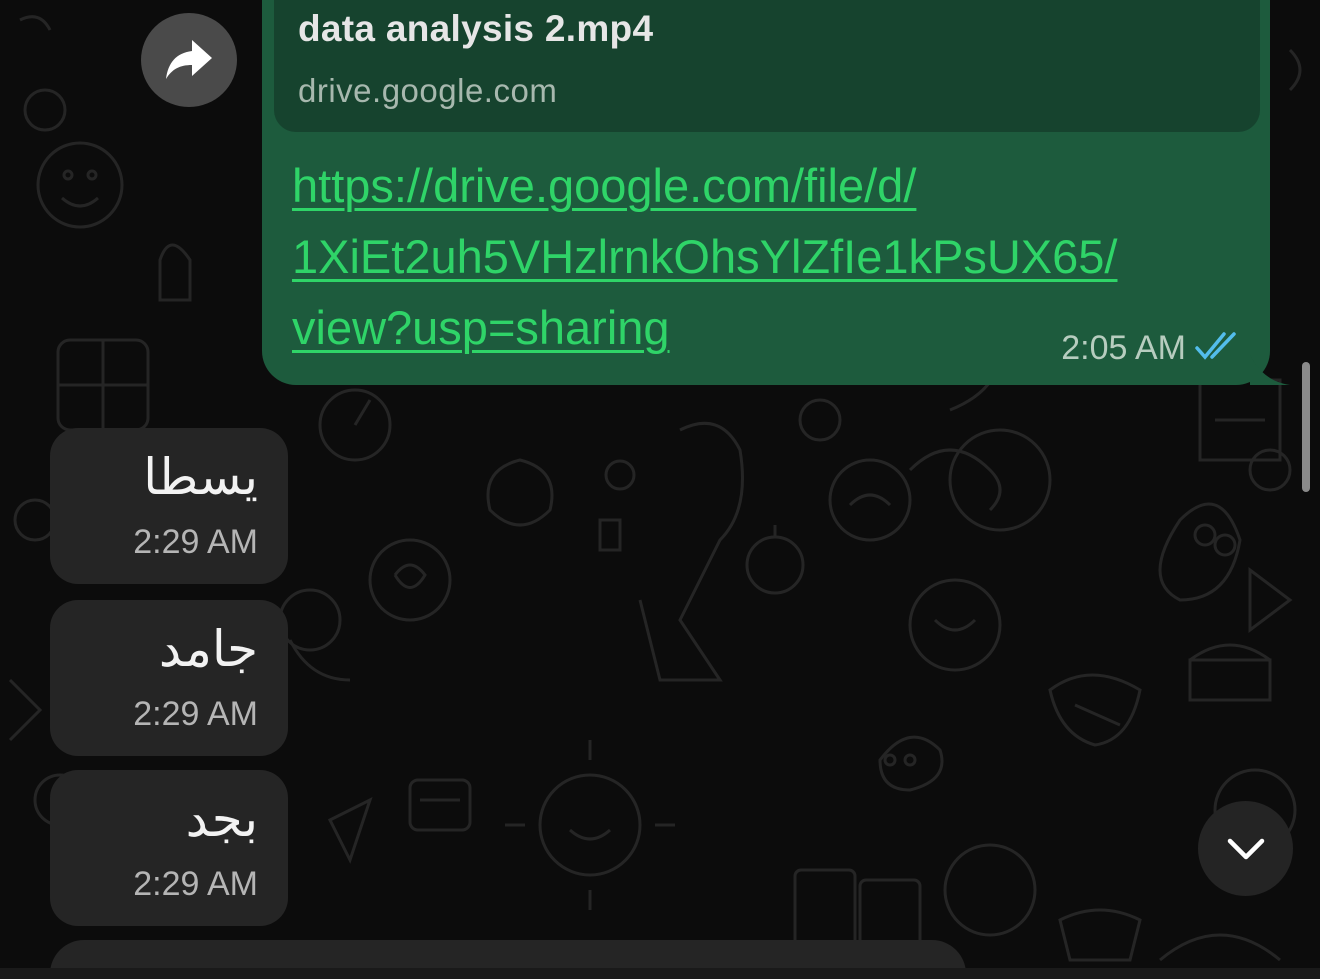 The width and height of the screenshot is (1320, 979). Describe the element at coordinates (767, 66) in the screenshot. I see `link-preview-card: data analysis 2.mp4 drive.google.com` at that location.